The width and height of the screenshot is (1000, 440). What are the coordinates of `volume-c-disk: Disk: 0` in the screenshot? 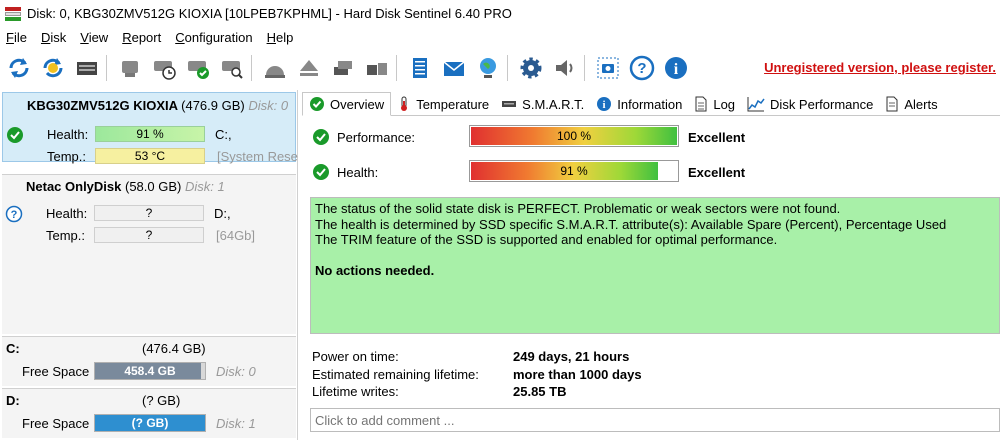 It's located at (236, 371).